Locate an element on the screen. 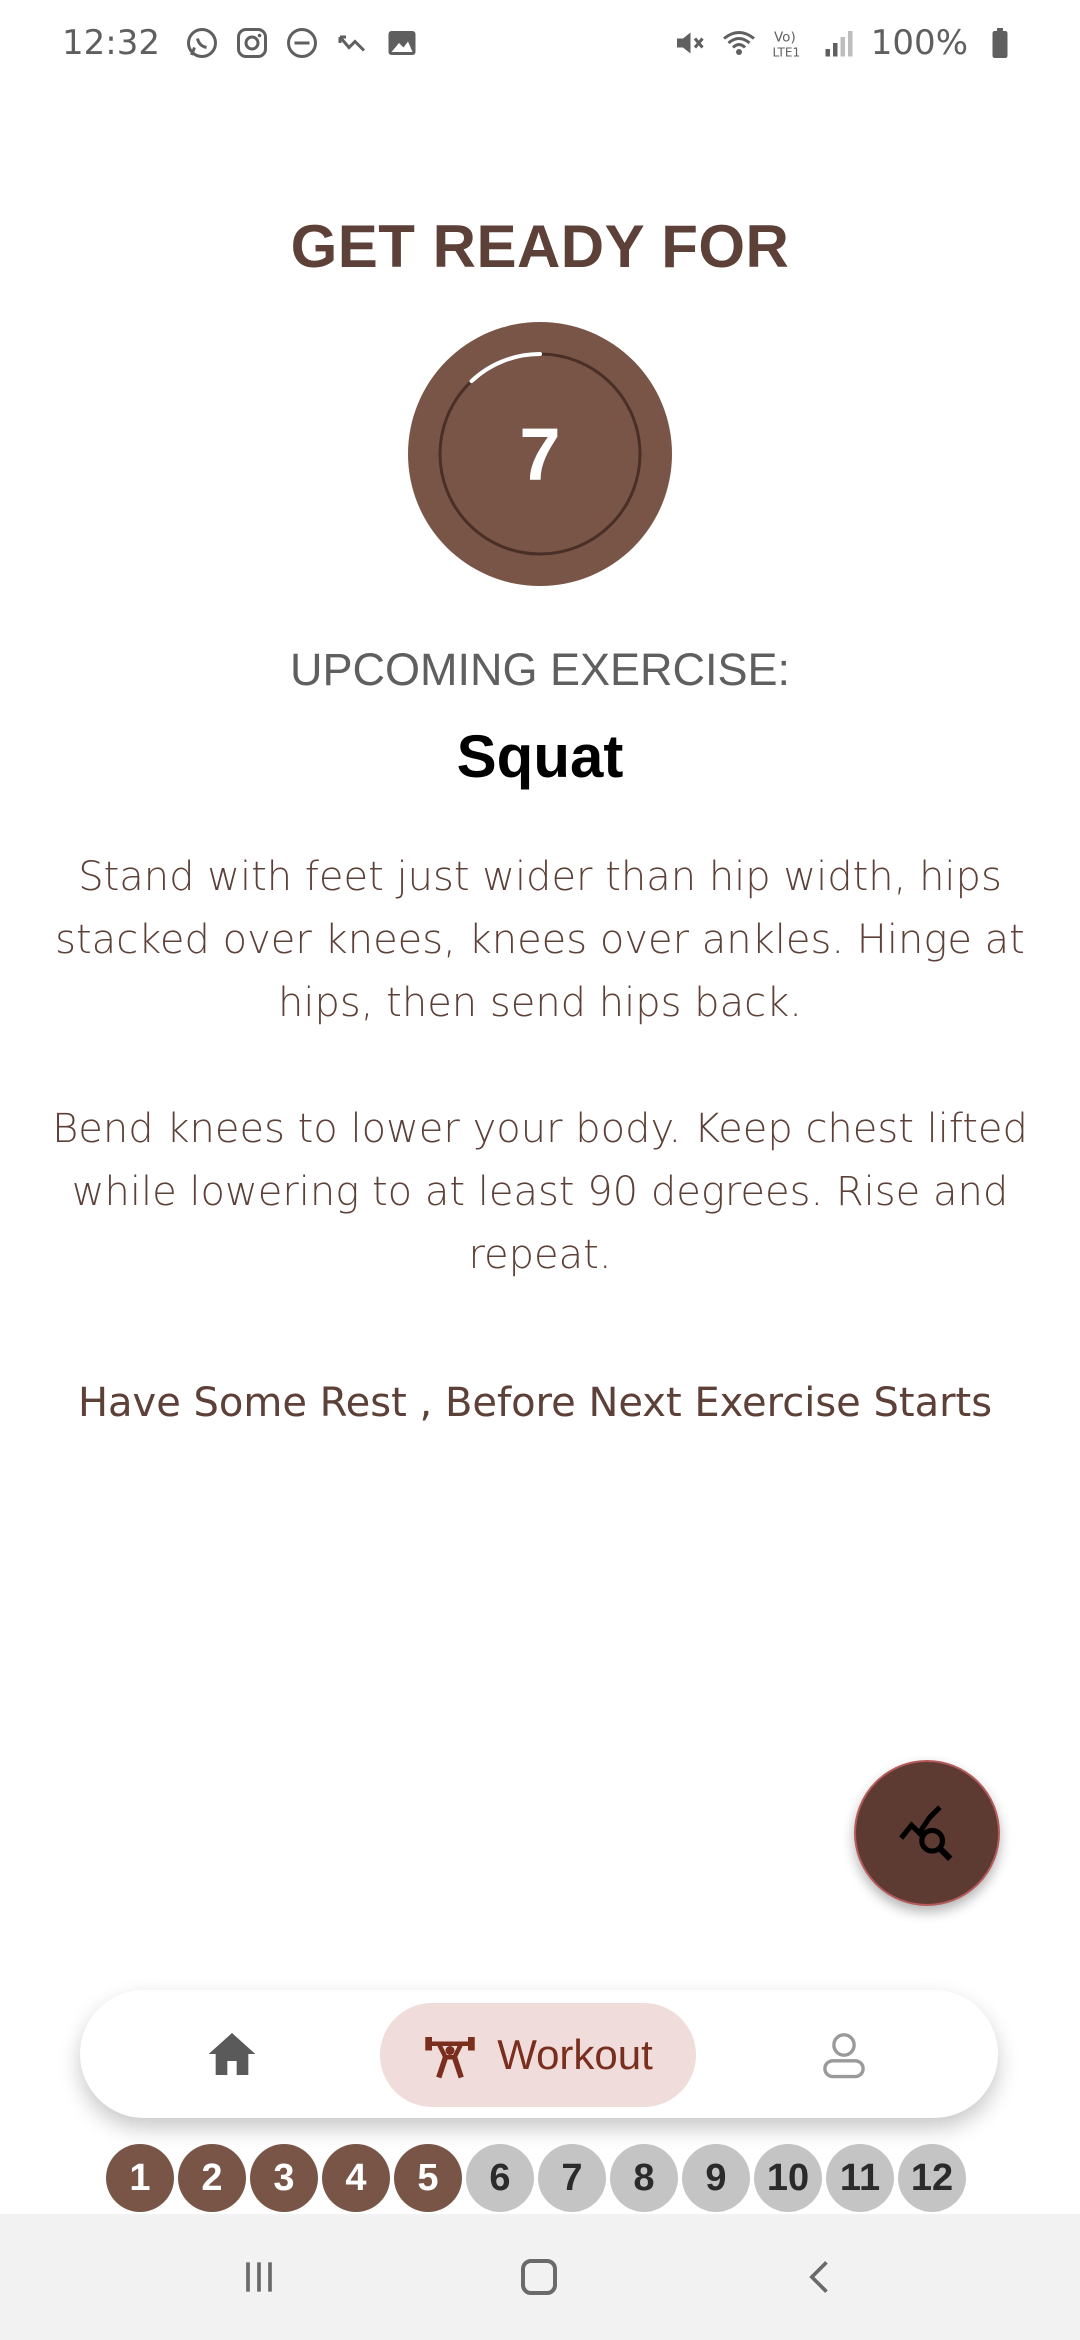  exercise-step-indicator: 1 2 3 4 5 6 7 8 9 10 11 12 is located at coordinates (538, 2180).